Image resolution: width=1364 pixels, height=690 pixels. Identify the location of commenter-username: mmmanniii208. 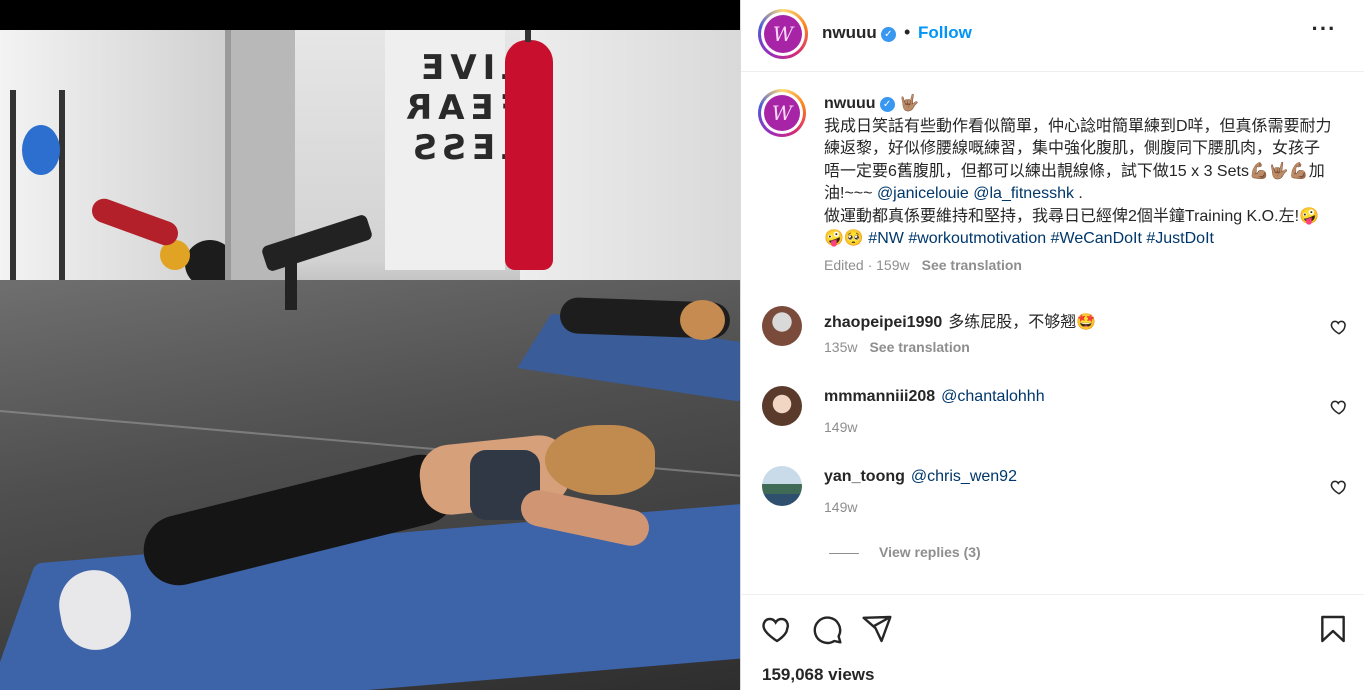
(879, 396).